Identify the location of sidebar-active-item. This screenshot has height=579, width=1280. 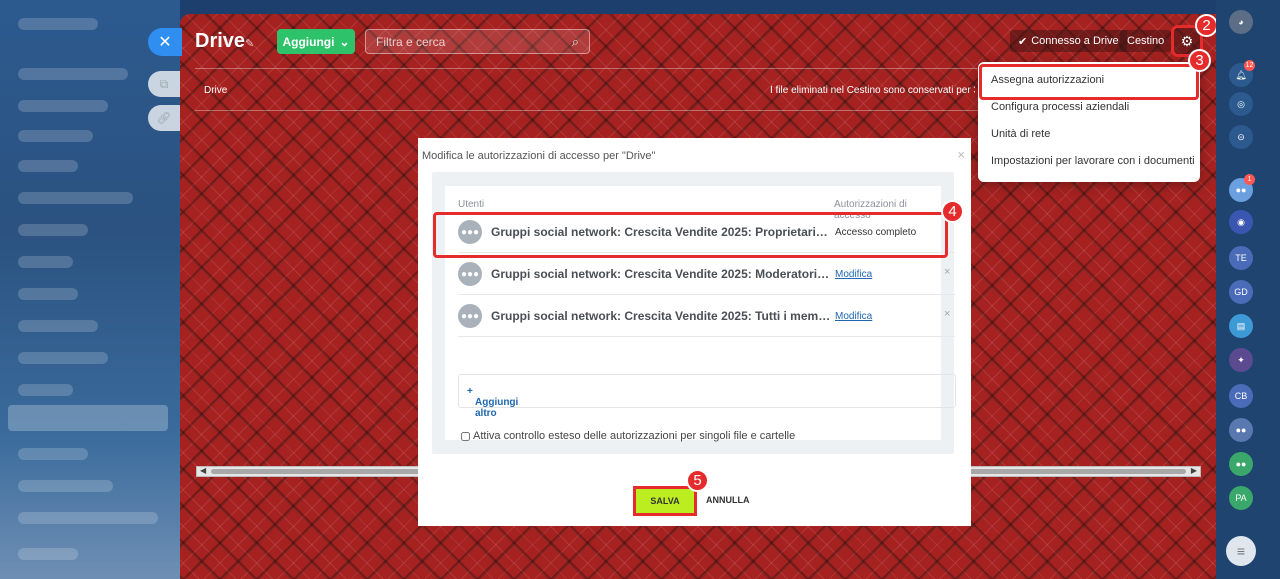
(88, 418).